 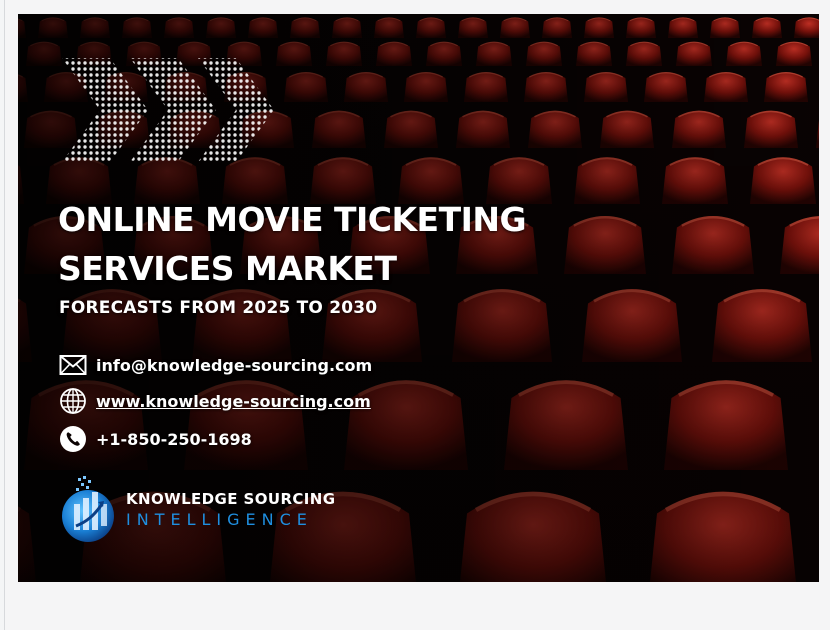 What do you see at coordinates (233, 401) in the screenshot?
I see `website-link: www.knowledge-sourcing.com` at bounding box center [233, 401].